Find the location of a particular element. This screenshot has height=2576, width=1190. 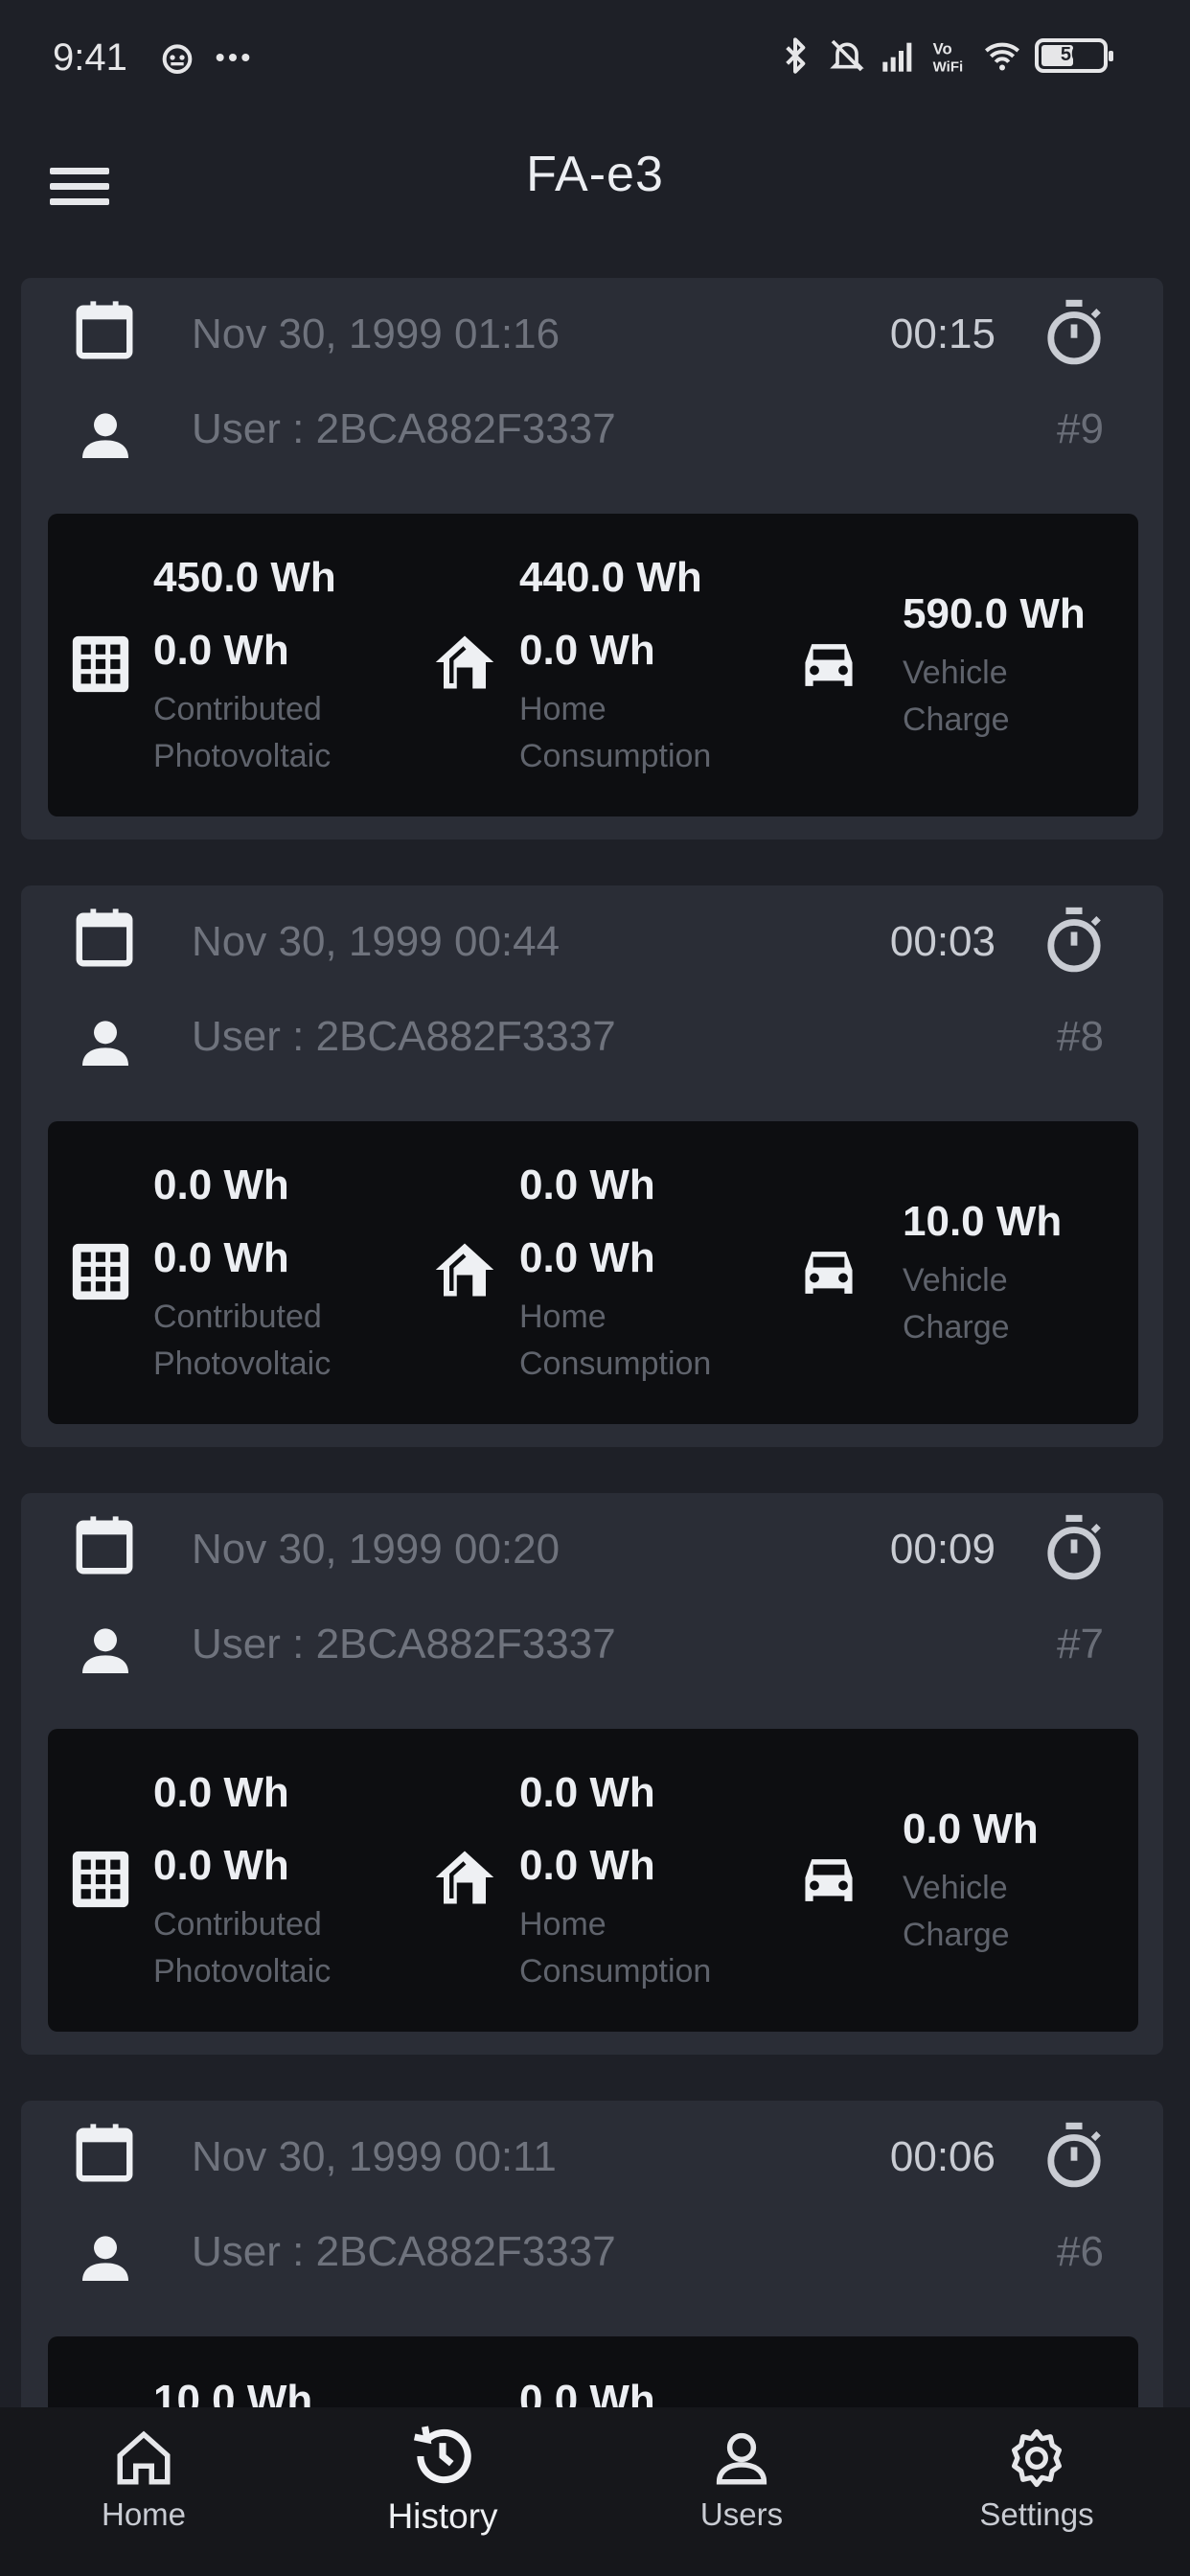

session-date: Nov 30, 1999 00:20 is located at coordinates (377, 1549).